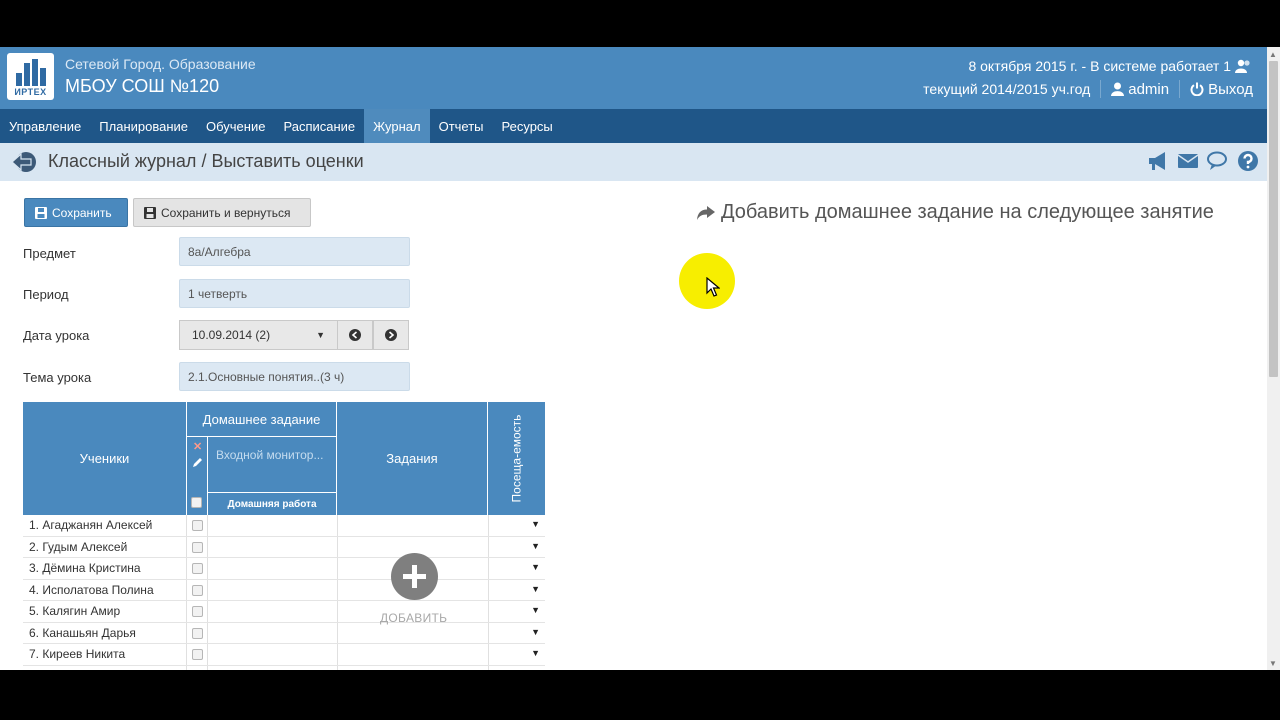  What do you see at coordinates (82, 632) in the screenshot?
I see `student-name: 6. Канашьян Дарья` at bounding box center [82, 632].